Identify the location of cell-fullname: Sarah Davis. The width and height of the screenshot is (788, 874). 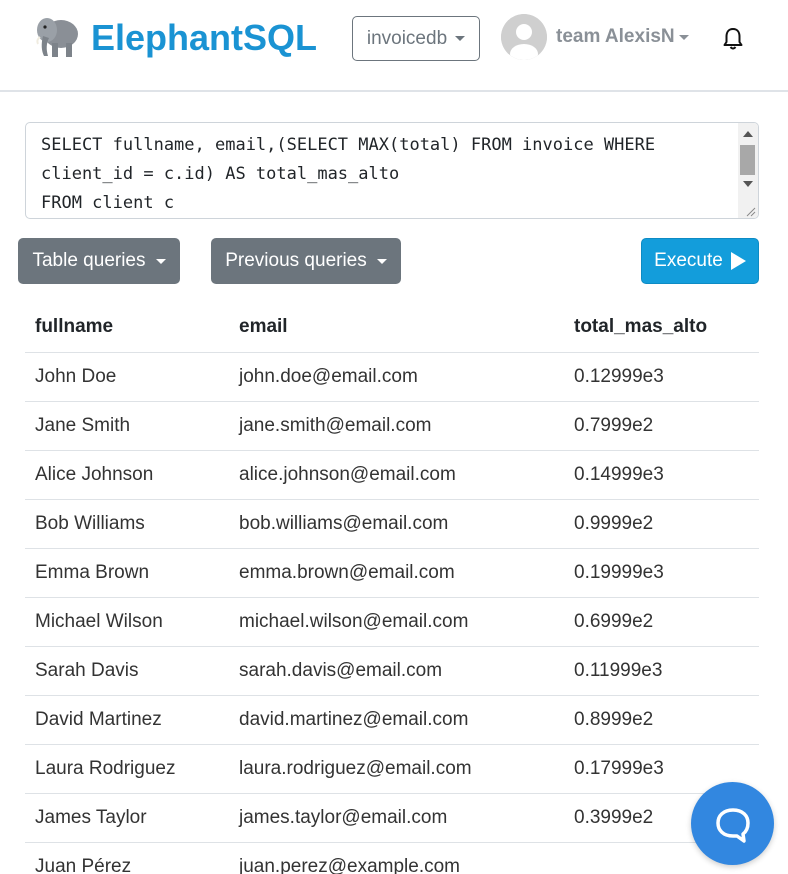
(127, 671).